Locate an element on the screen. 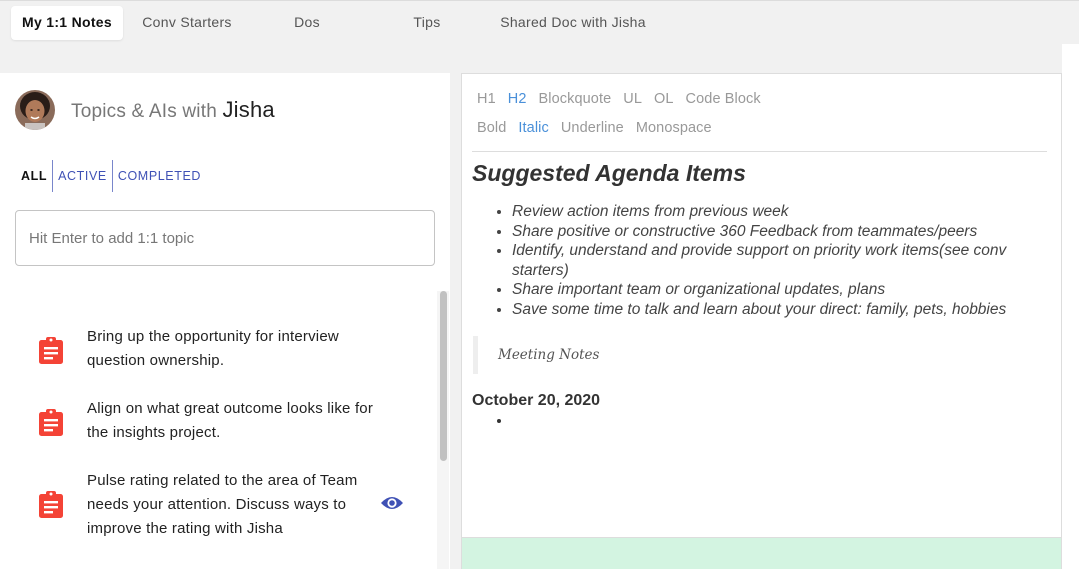 The width and height of the screenshot is (1079, 569). tool-ol: OL is located at coordinates (664, 99).